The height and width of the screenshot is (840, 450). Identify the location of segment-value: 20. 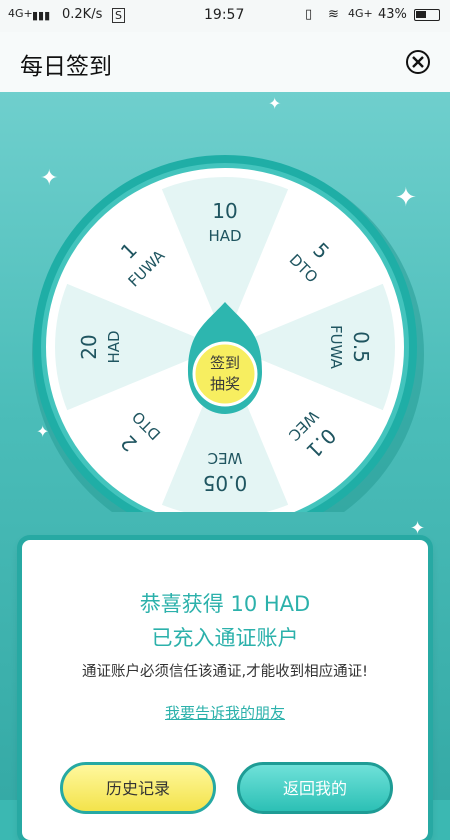
(89, 346).